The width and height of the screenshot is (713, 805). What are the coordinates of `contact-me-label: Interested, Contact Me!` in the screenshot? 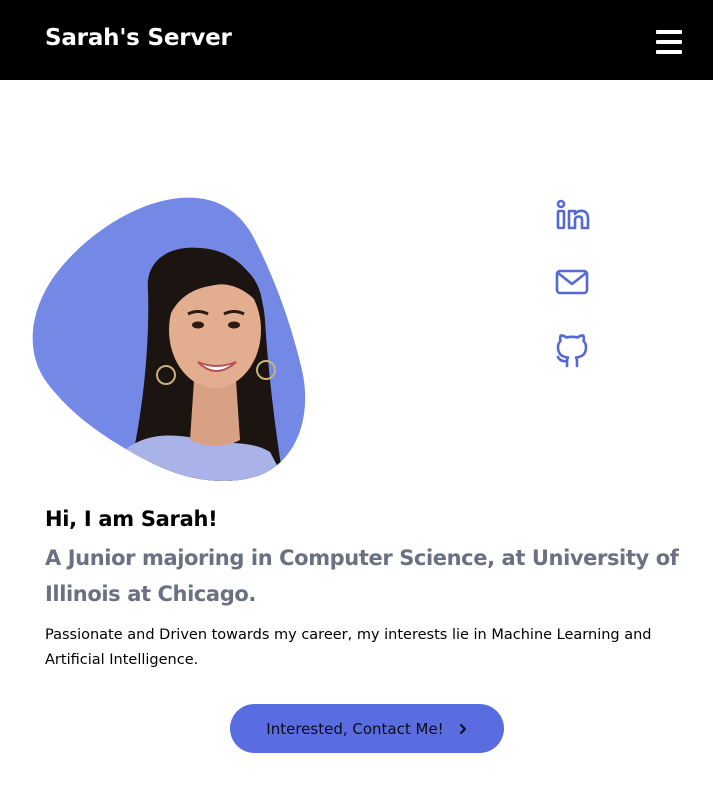 It's located at (355, 728).